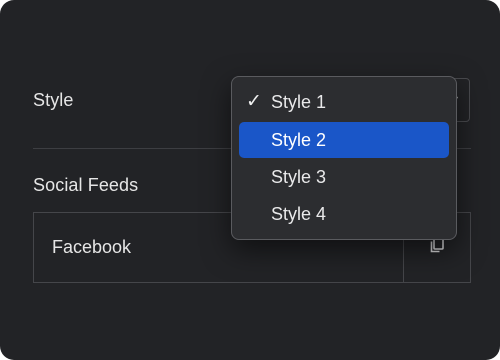  I want to click on option-style-3: Style 3, so click(344, 177).